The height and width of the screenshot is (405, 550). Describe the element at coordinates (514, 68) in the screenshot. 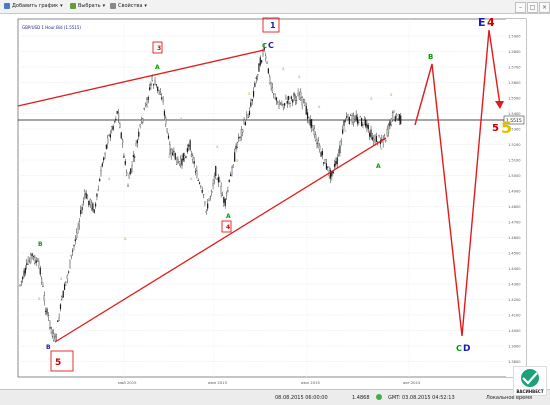

I see `y-tick-label: 1.5700` at that location.